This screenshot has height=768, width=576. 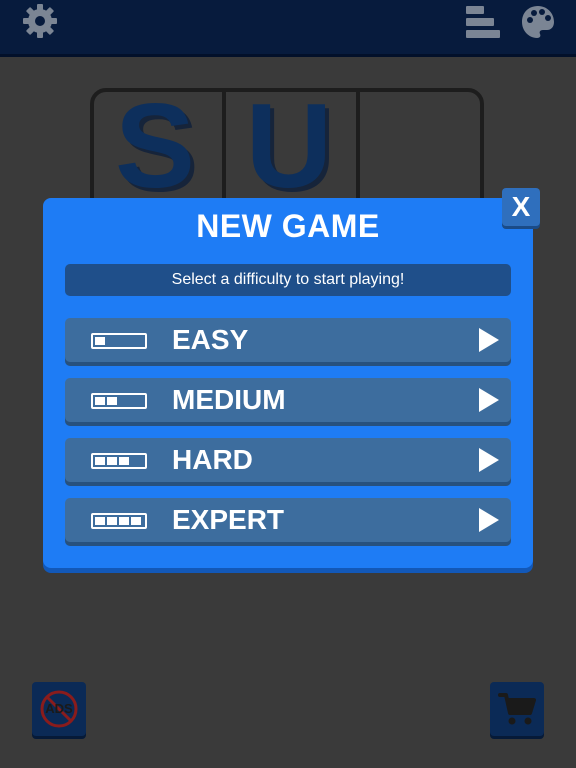 What do you see at coordinates (289, 146) in the screenshot?
I see `logo-letter-u: U` at bounding box center [289, 146].